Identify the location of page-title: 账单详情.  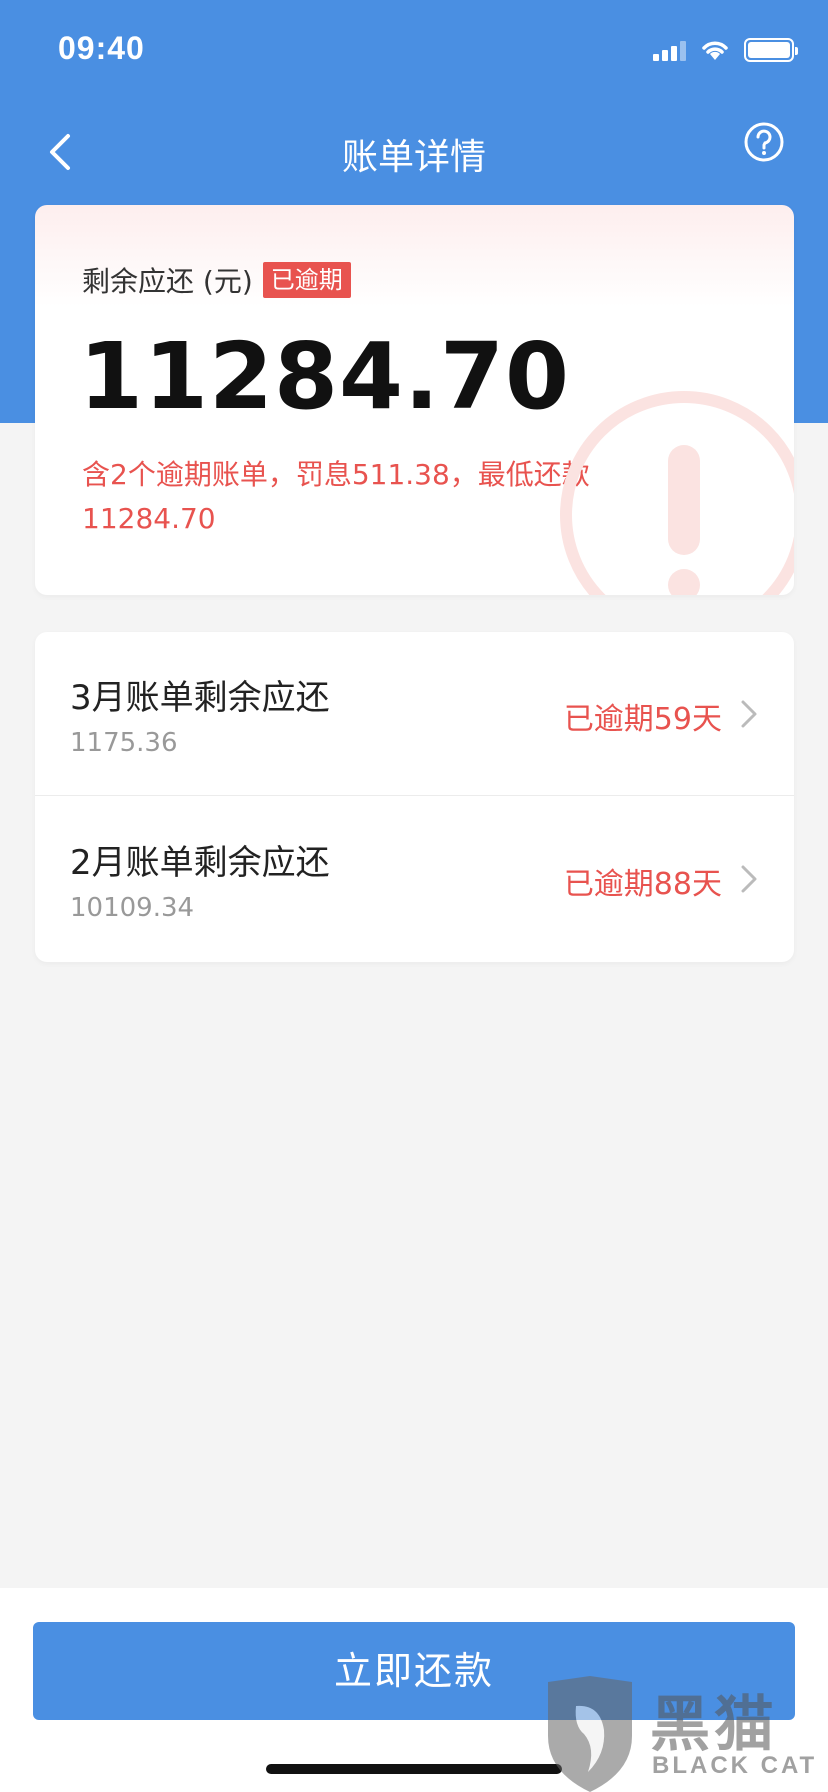
(413, 157).